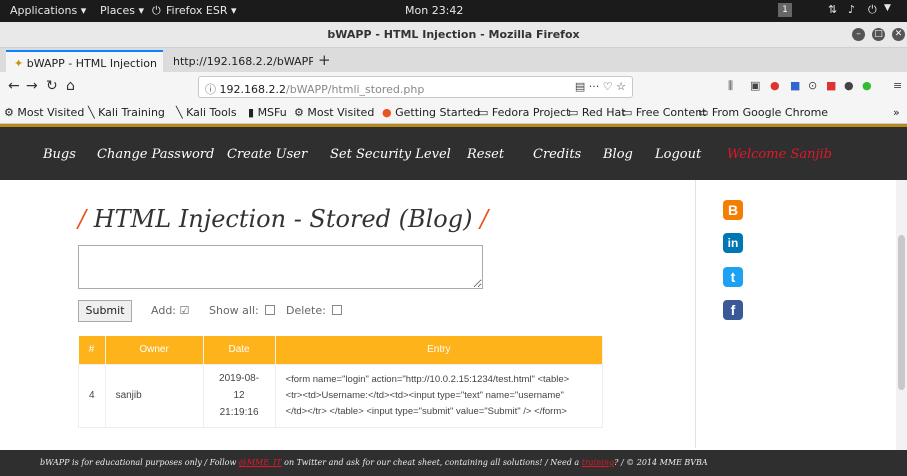 This screenshot has height=476, width=907. Describe the element at coordinates (211, 112) in the screenshot. I see `bookmark-label: Kali Tools` at that location.